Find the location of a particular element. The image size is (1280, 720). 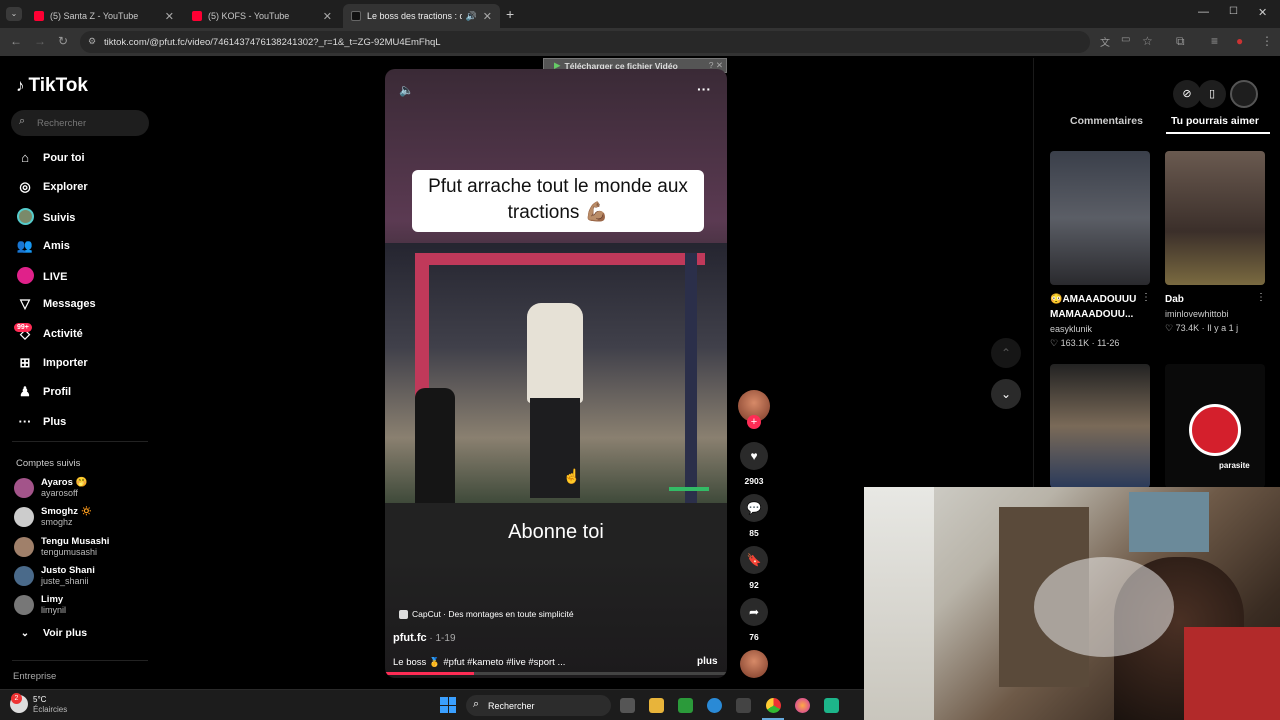

followed-accounts-title: Comptes suivis is located at coordinates (48, 463).